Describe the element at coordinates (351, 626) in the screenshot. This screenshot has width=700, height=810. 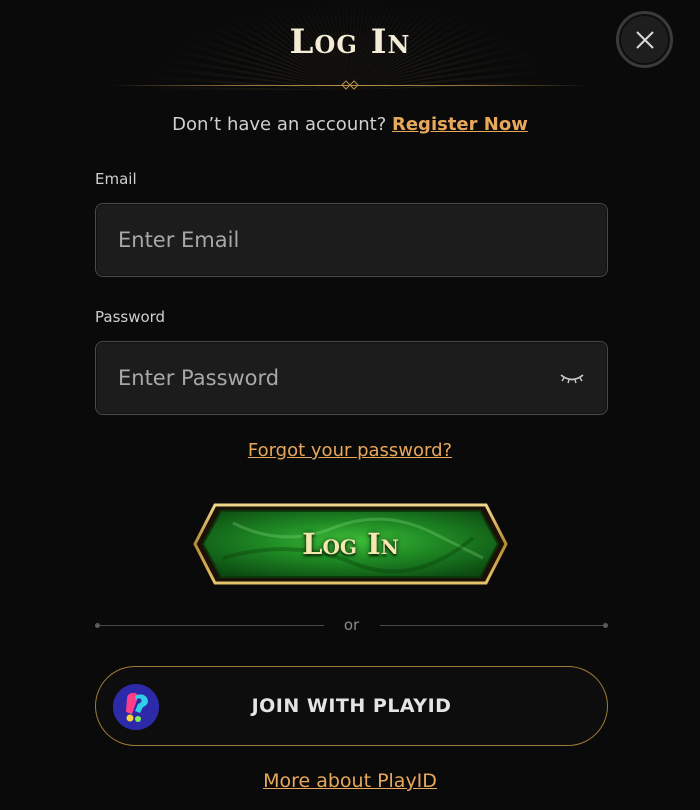
I see `or-separator: or` at that location.